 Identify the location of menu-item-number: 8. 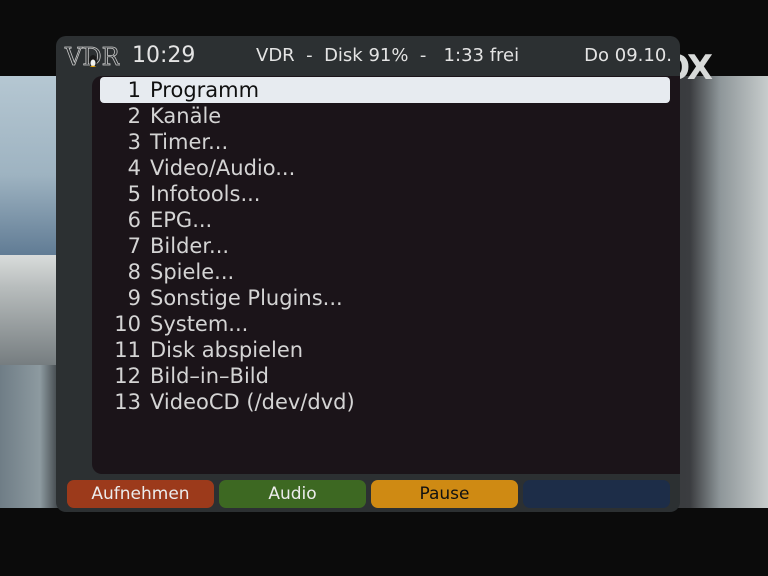
(134, 272).